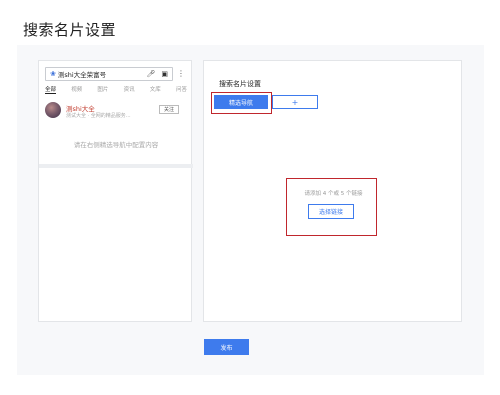 The height and width of the screenshot is (395, 500). What do you see at coordinates (169, 109) in the screenshot?
I see `follow-button: 关注` at bounding box center [169, 109].